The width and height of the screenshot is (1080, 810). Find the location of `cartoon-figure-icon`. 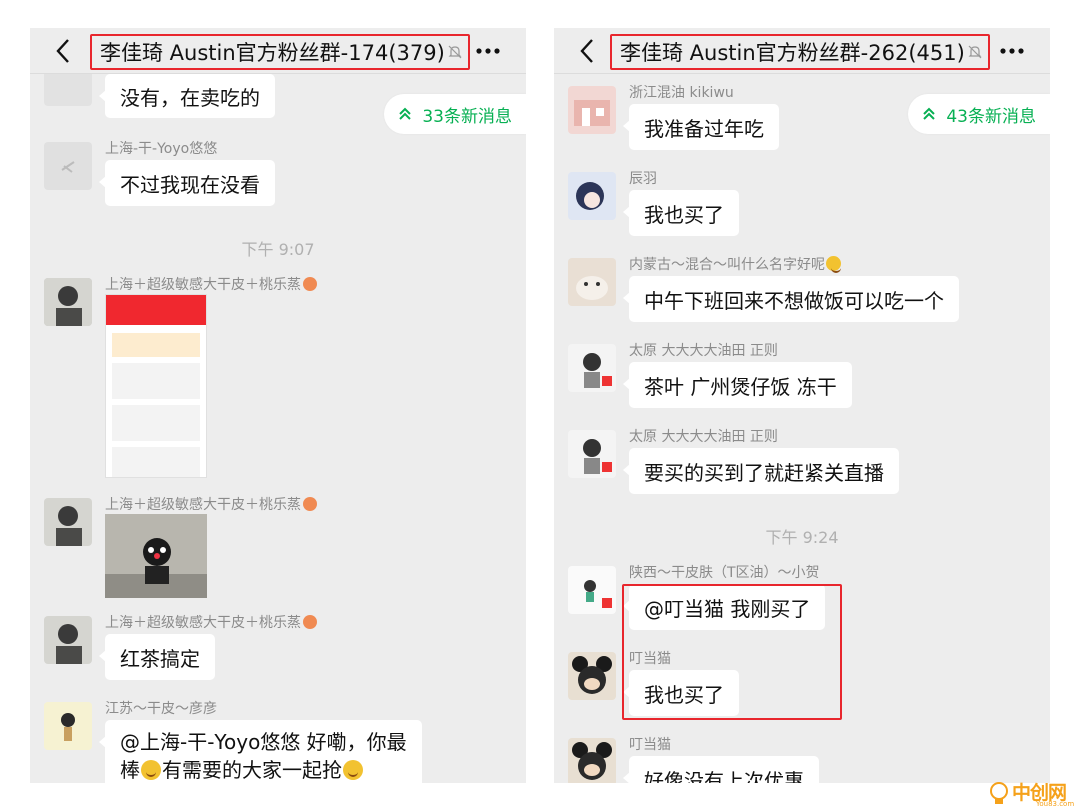

cartoon-figure-icon is located at coordinates (592, 590).